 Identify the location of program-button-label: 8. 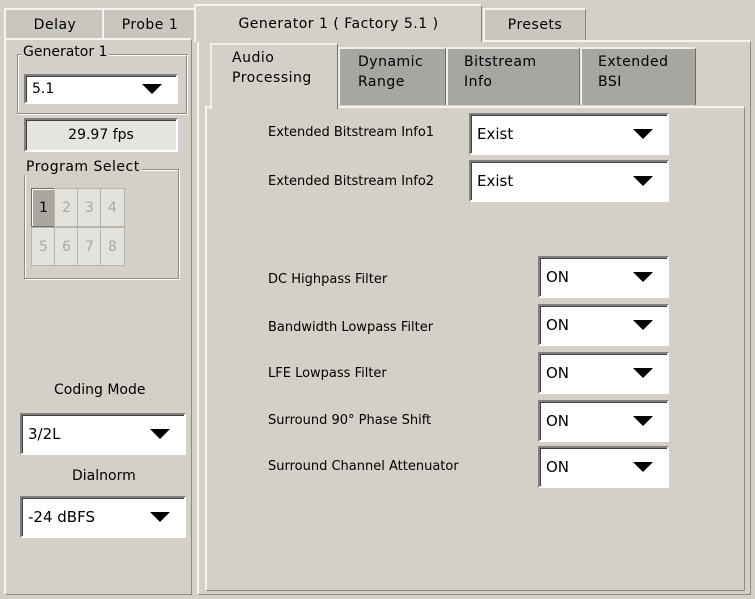
(112, 246).